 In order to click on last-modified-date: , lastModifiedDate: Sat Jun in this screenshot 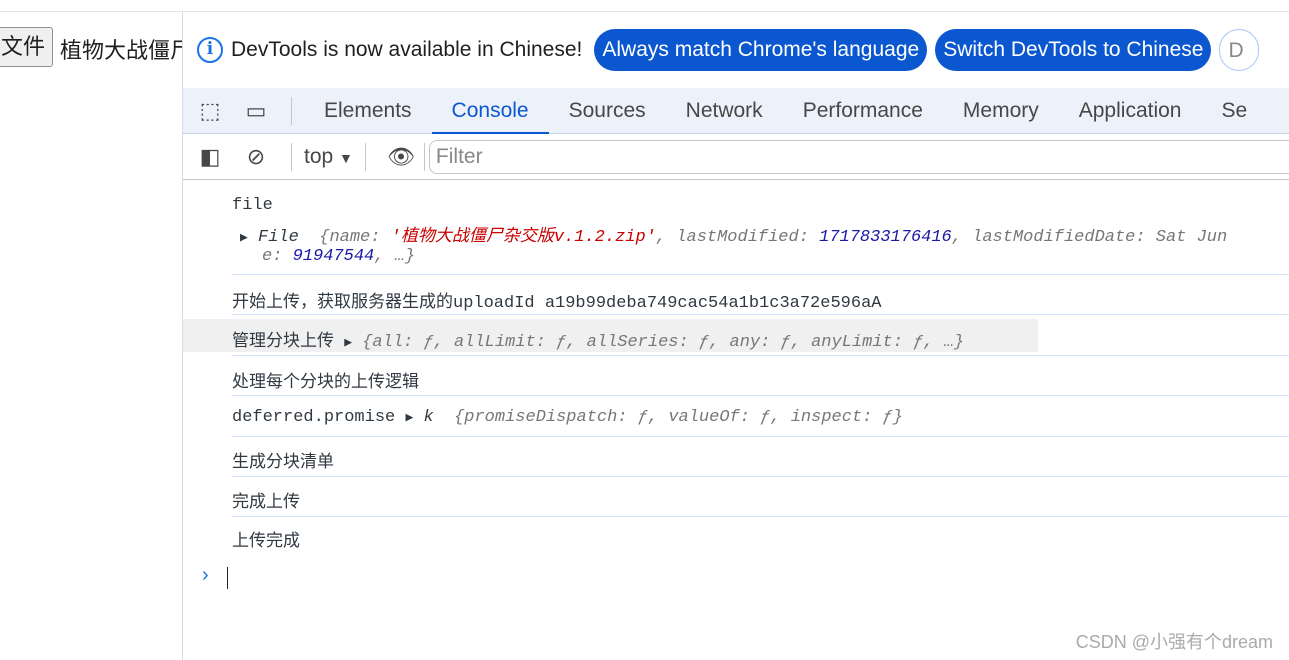, I will do `click(1089, 237)`.